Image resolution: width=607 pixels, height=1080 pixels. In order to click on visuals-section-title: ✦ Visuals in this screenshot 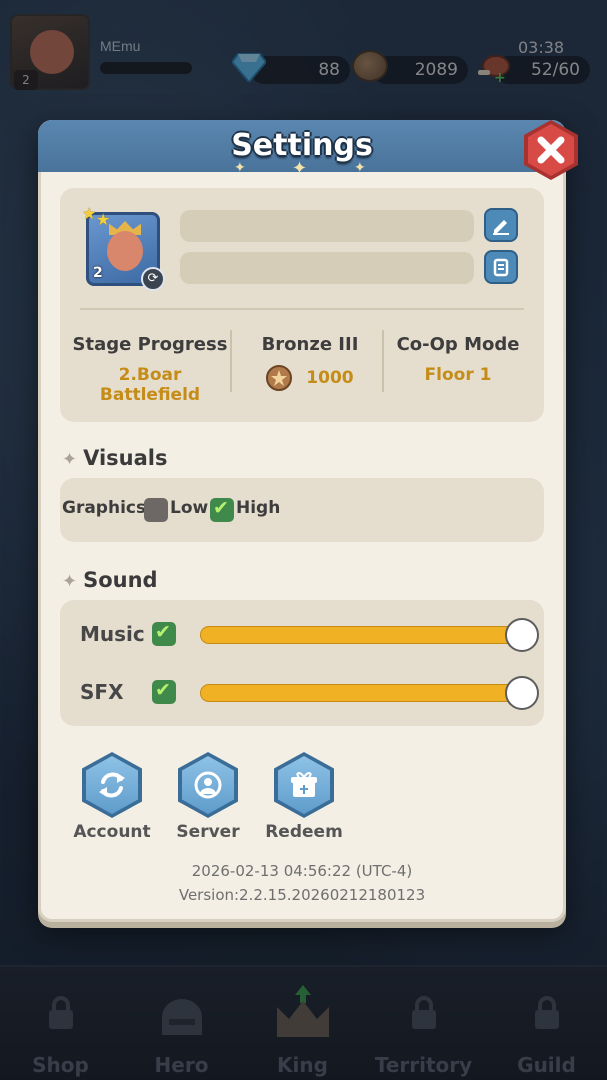, I will do `click(115, 458)`.